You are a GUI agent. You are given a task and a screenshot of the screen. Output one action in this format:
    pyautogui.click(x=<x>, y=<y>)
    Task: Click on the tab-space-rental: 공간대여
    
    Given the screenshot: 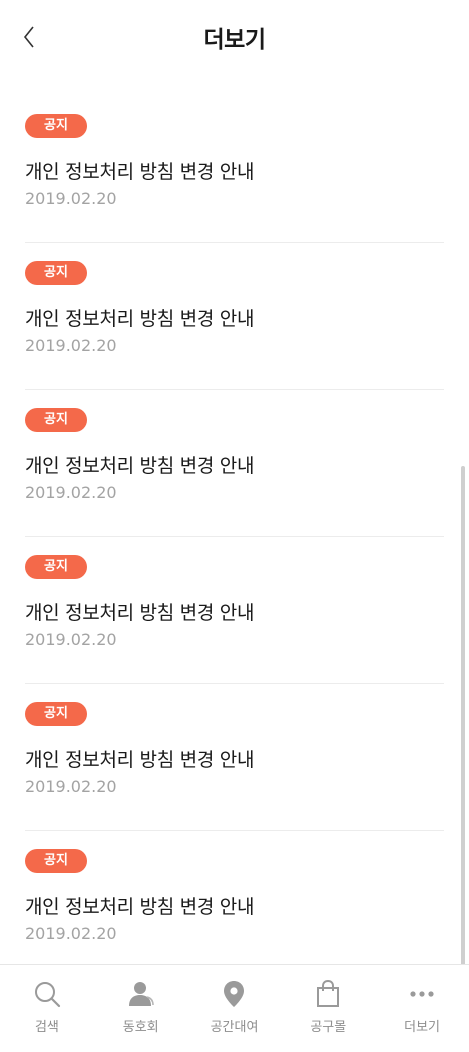 What is the action you would take?
    pyautogui.click(x=235, y=1008)
    